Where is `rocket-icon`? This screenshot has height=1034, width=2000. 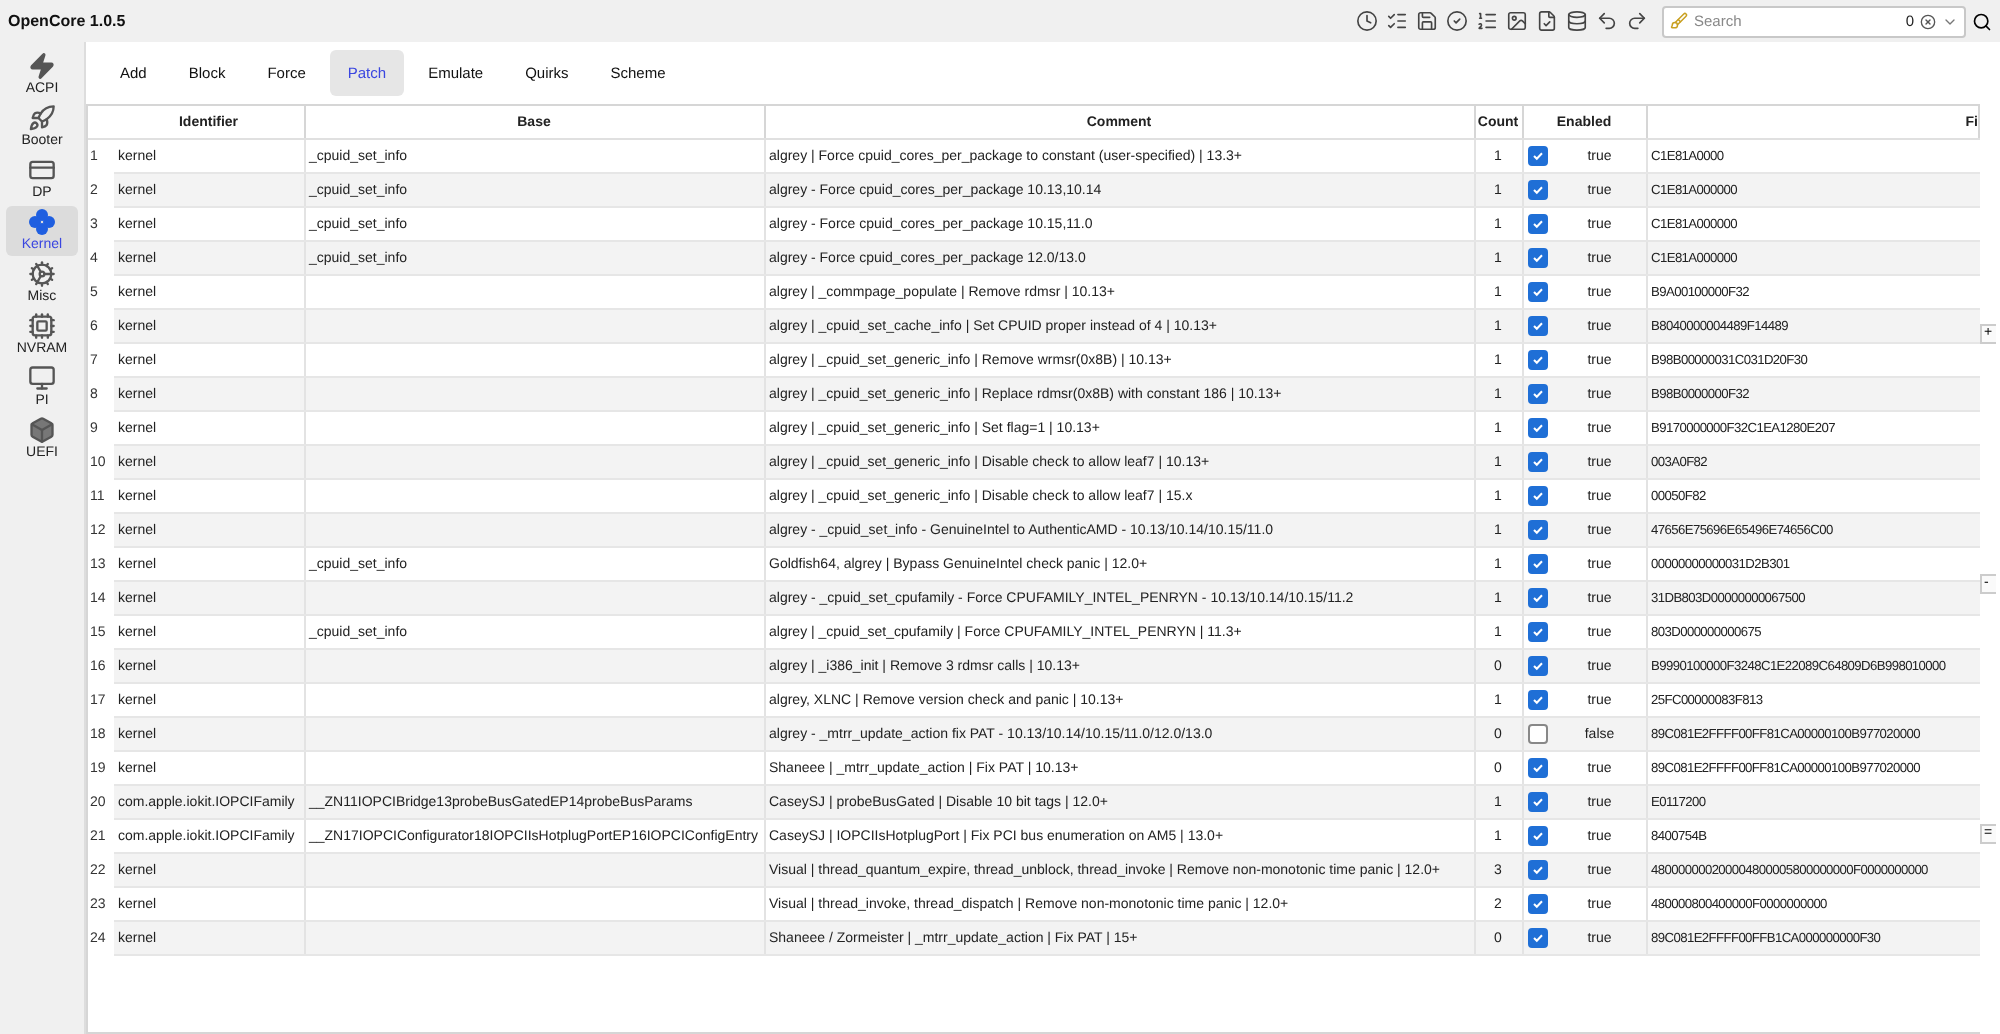
rocket-icon is located at coordinates (42, 118).